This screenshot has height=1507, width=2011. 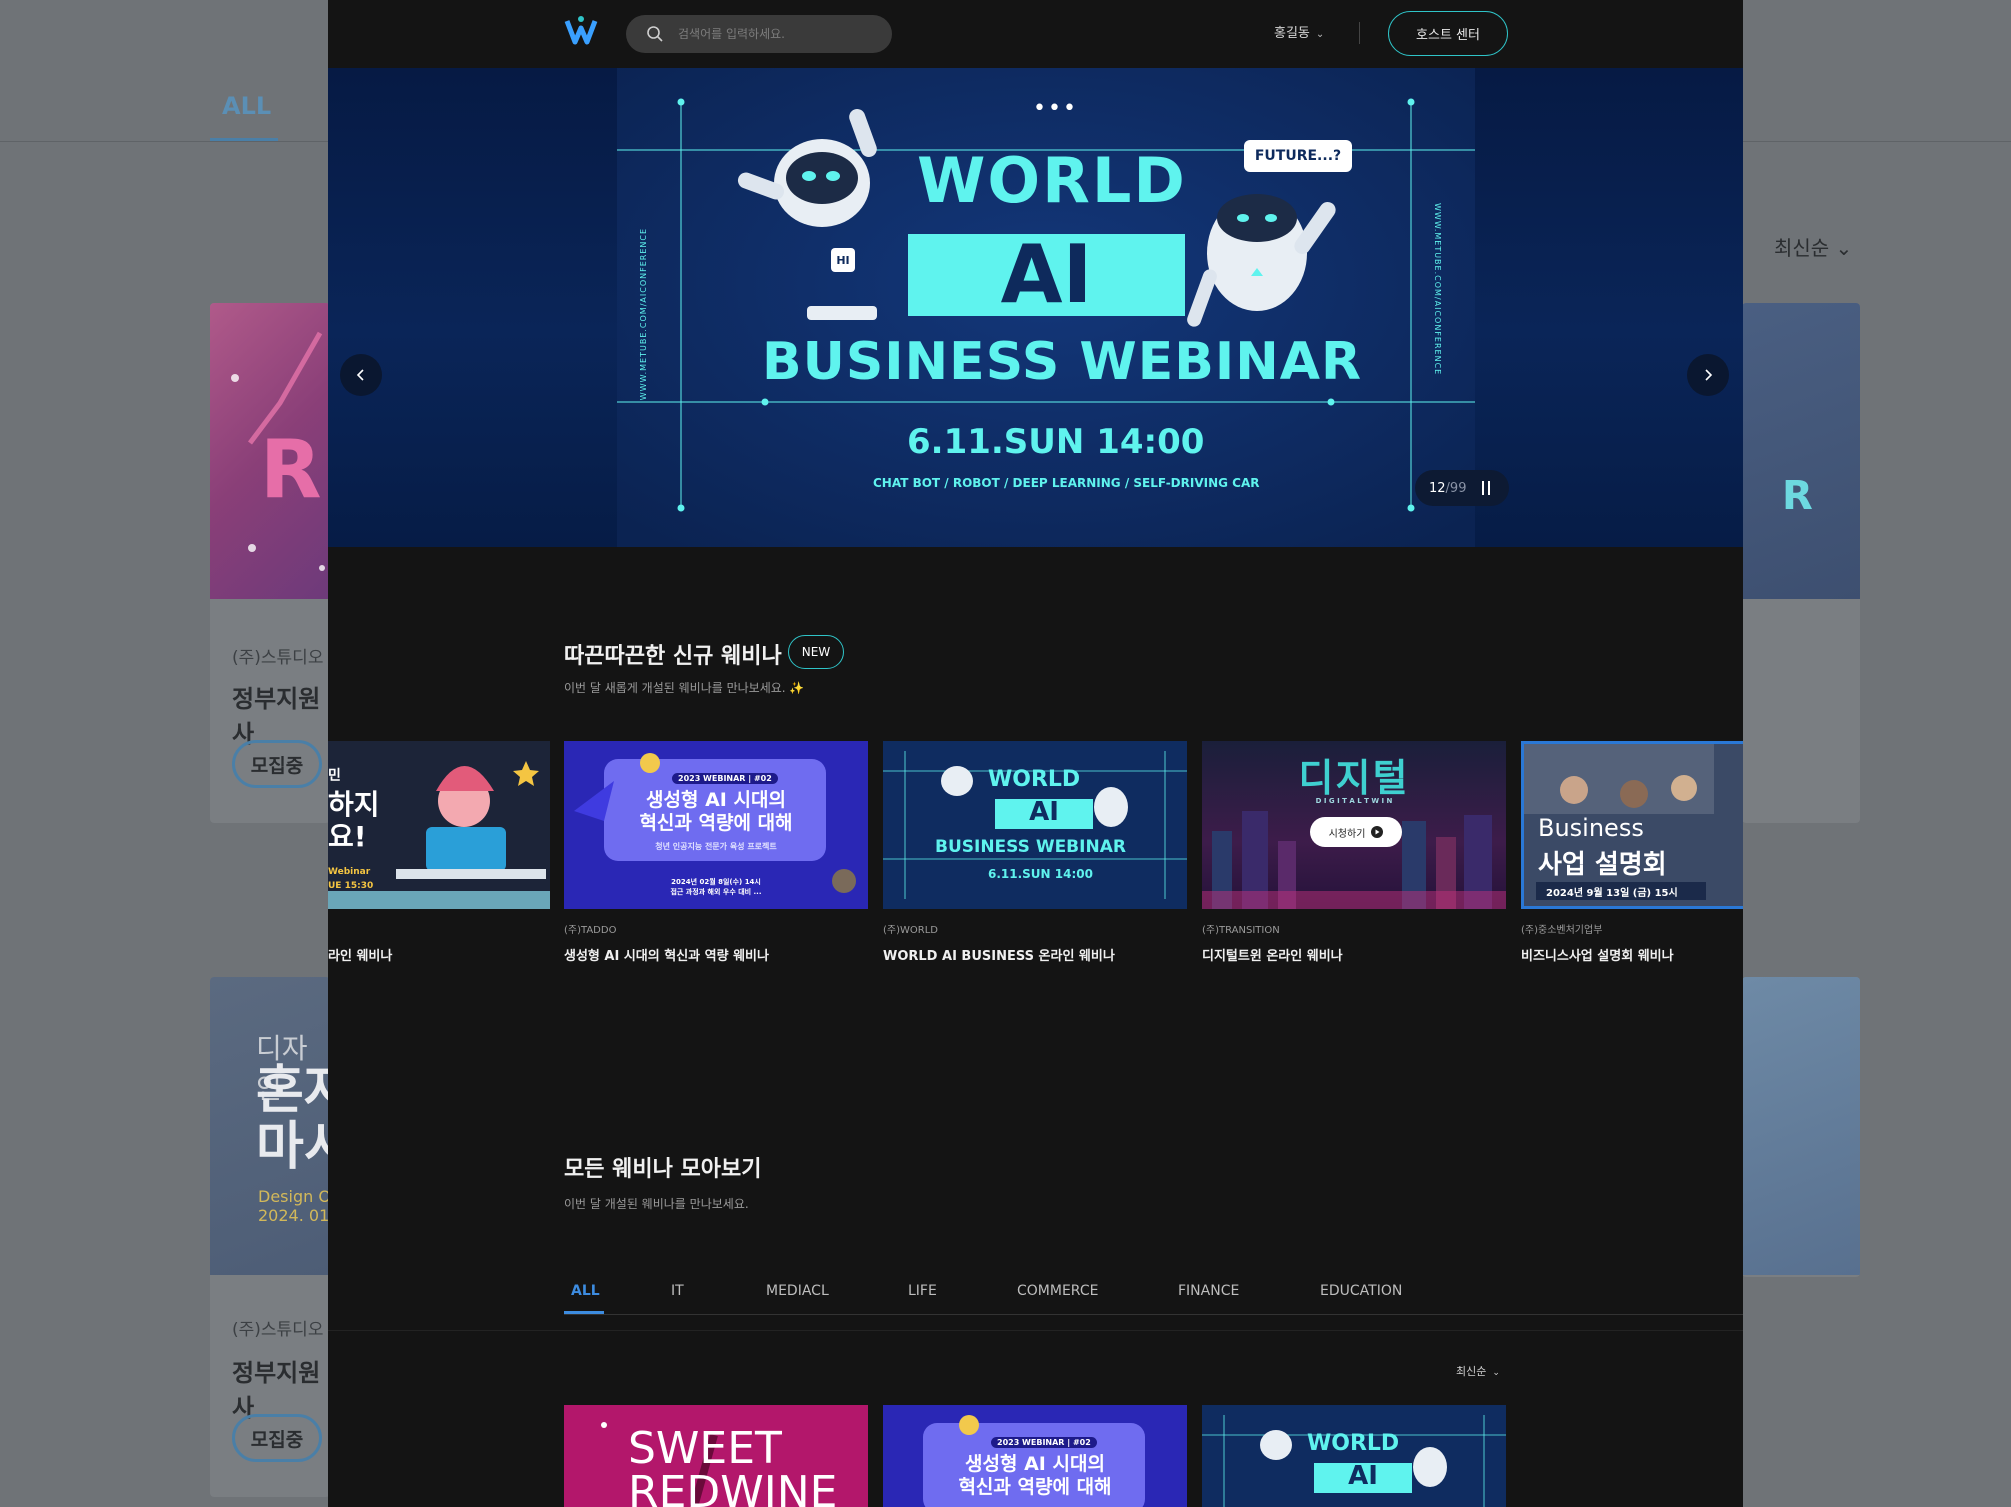 I want to click on sort-label: 최신순, so click(x=1471, y=1371).